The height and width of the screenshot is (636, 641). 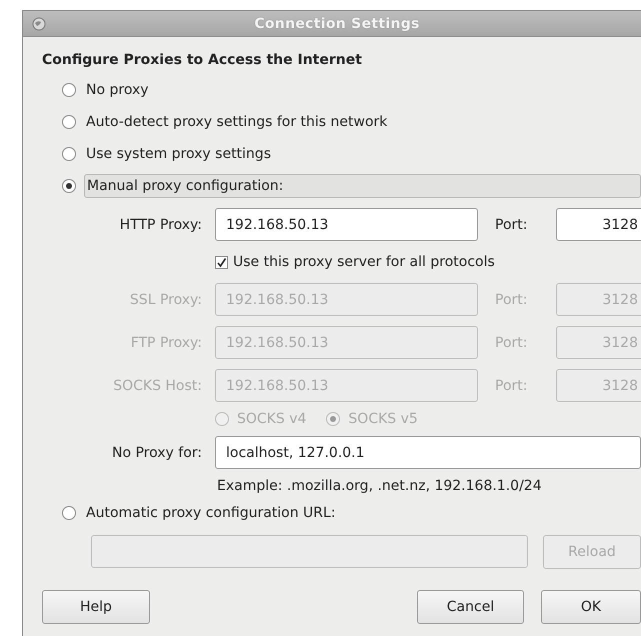 I want to click on no-proxy-field: localhost, 127.0.0.1, so click(x=428, y=452).